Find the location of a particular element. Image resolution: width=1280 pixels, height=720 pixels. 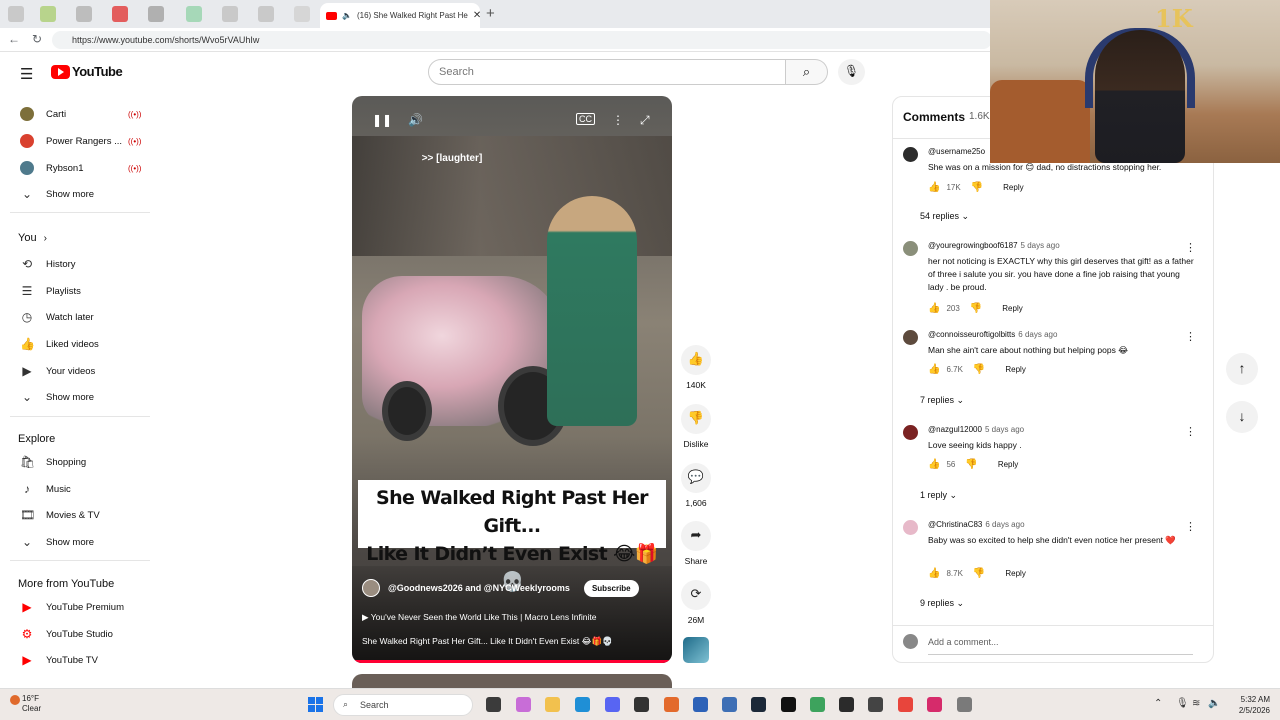

channel-names: @Goodnews2026 and @NYCWeeklyrooms is located at coordinates (479, 588).